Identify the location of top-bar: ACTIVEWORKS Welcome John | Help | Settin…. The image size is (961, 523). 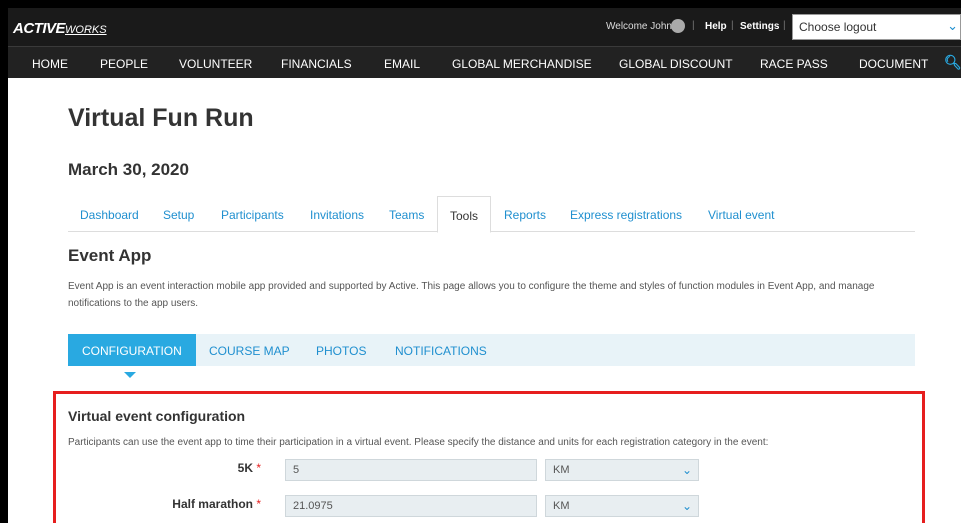
(484, 27).